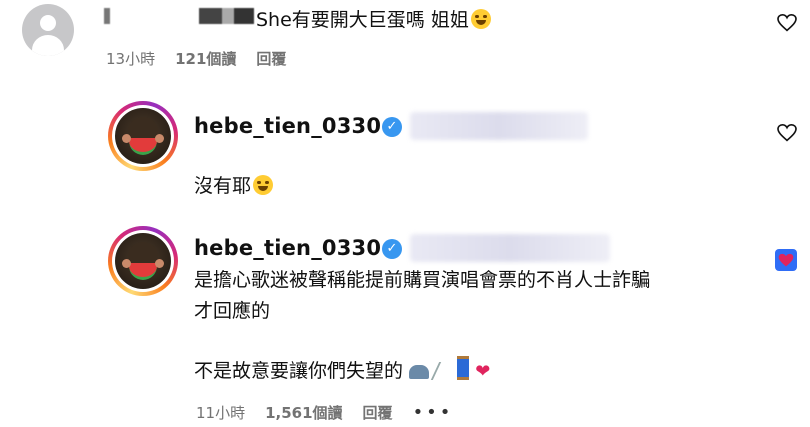  I want to click on reply-meta: 11小時 1,561個讀 回覆 •••, so click(334, 412).